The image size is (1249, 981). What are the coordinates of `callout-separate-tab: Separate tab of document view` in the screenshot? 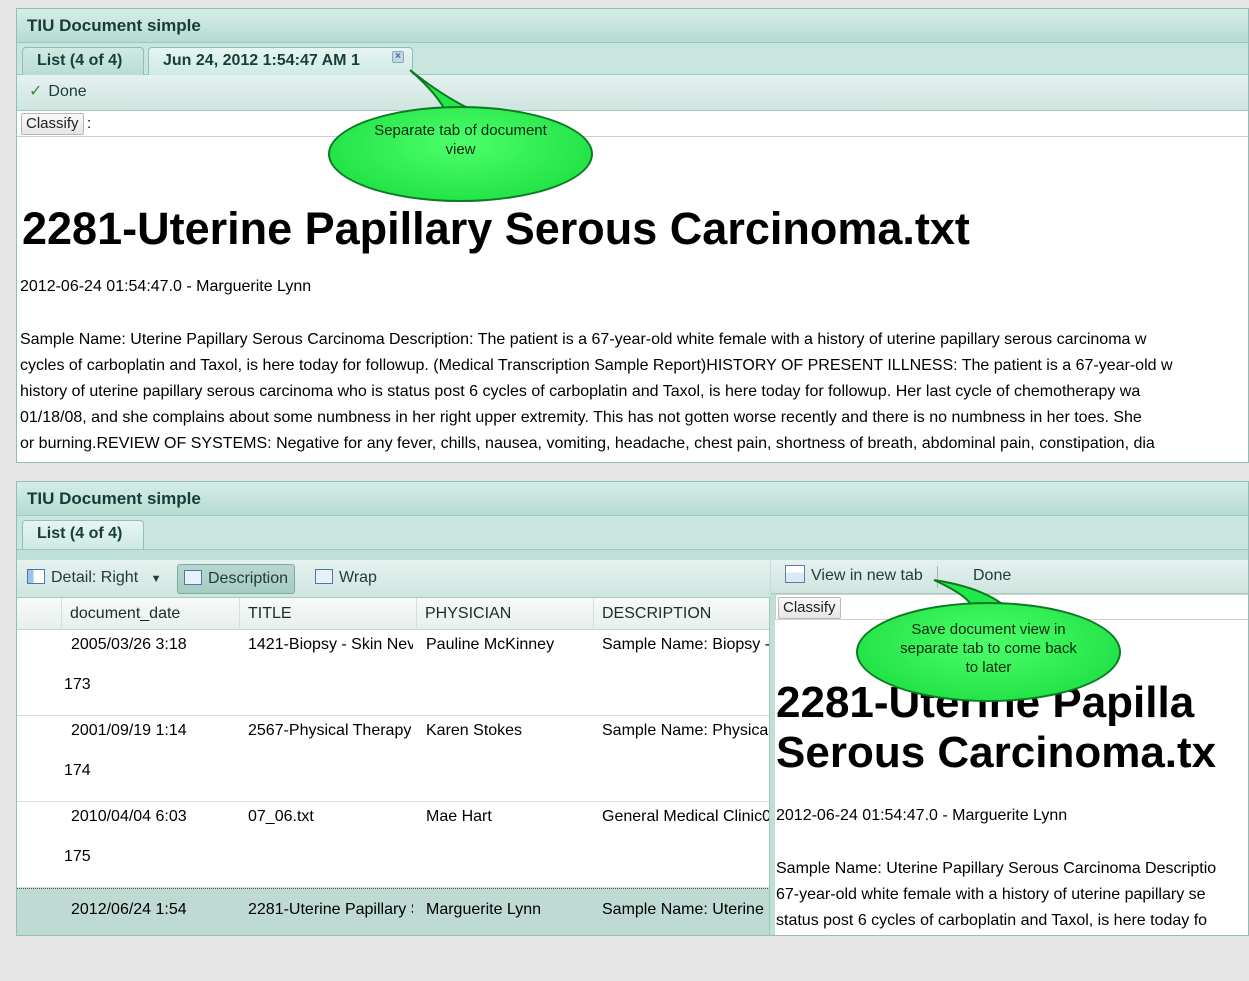 It's located at (460, 154).